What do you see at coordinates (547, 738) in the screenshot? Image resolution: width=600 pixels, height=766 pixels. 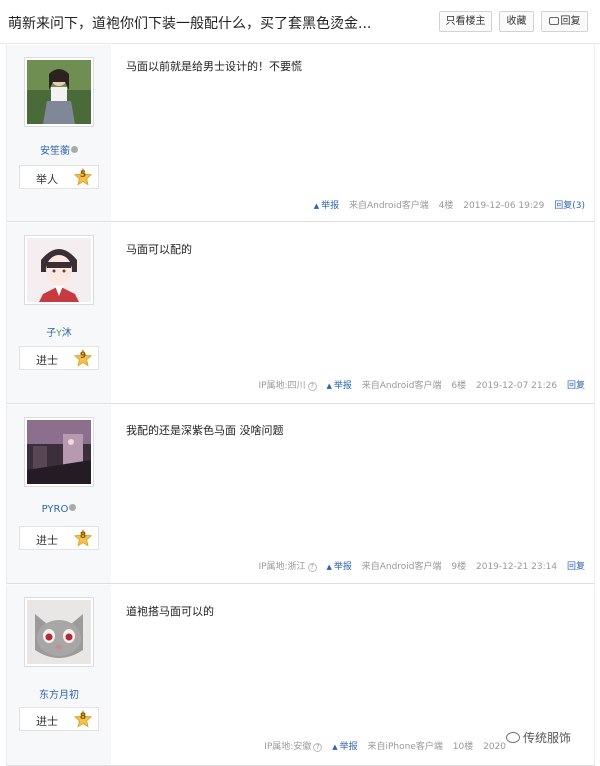 I see `watermark-text: 传统服饰` at bounding box center [547, 738].